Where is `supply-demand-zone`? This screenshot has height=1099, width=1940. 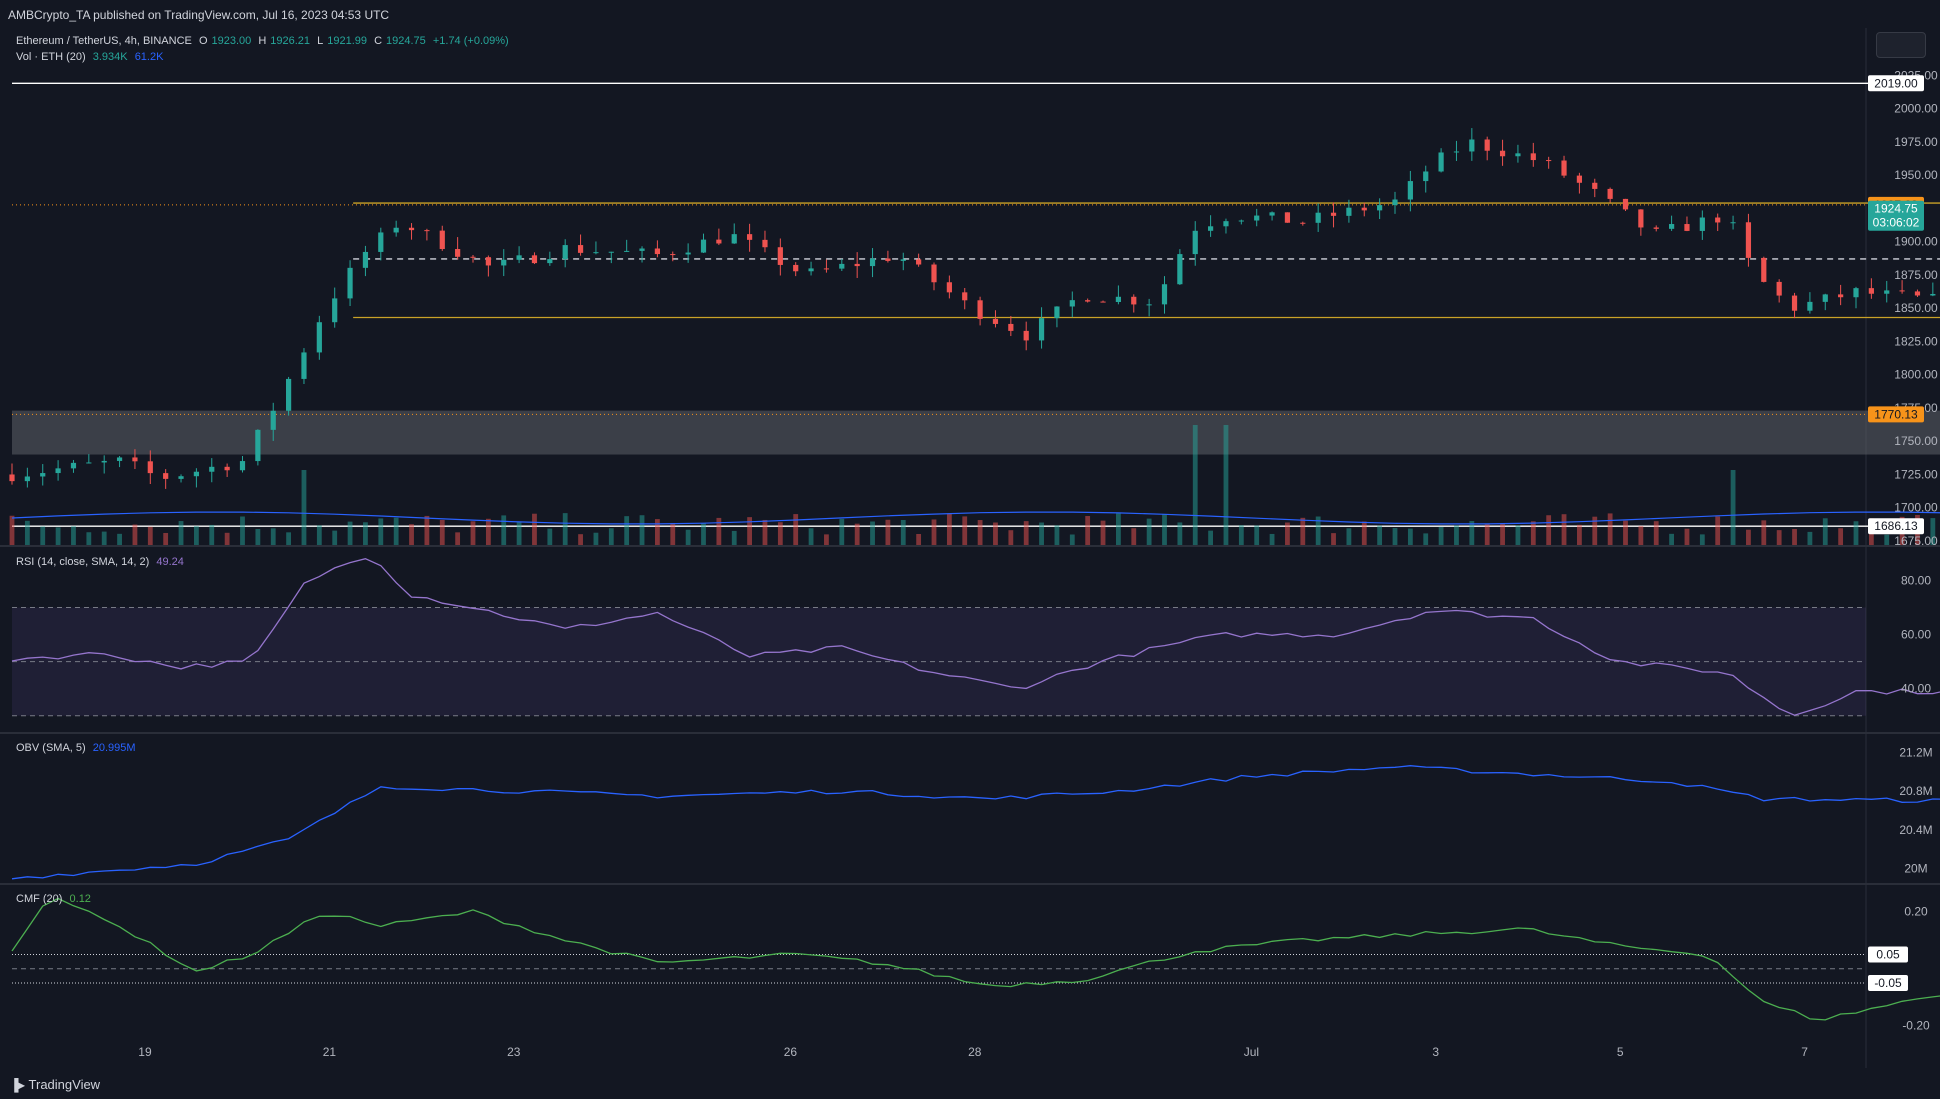
supply-demand-zone is located at coordinates (976, 432).